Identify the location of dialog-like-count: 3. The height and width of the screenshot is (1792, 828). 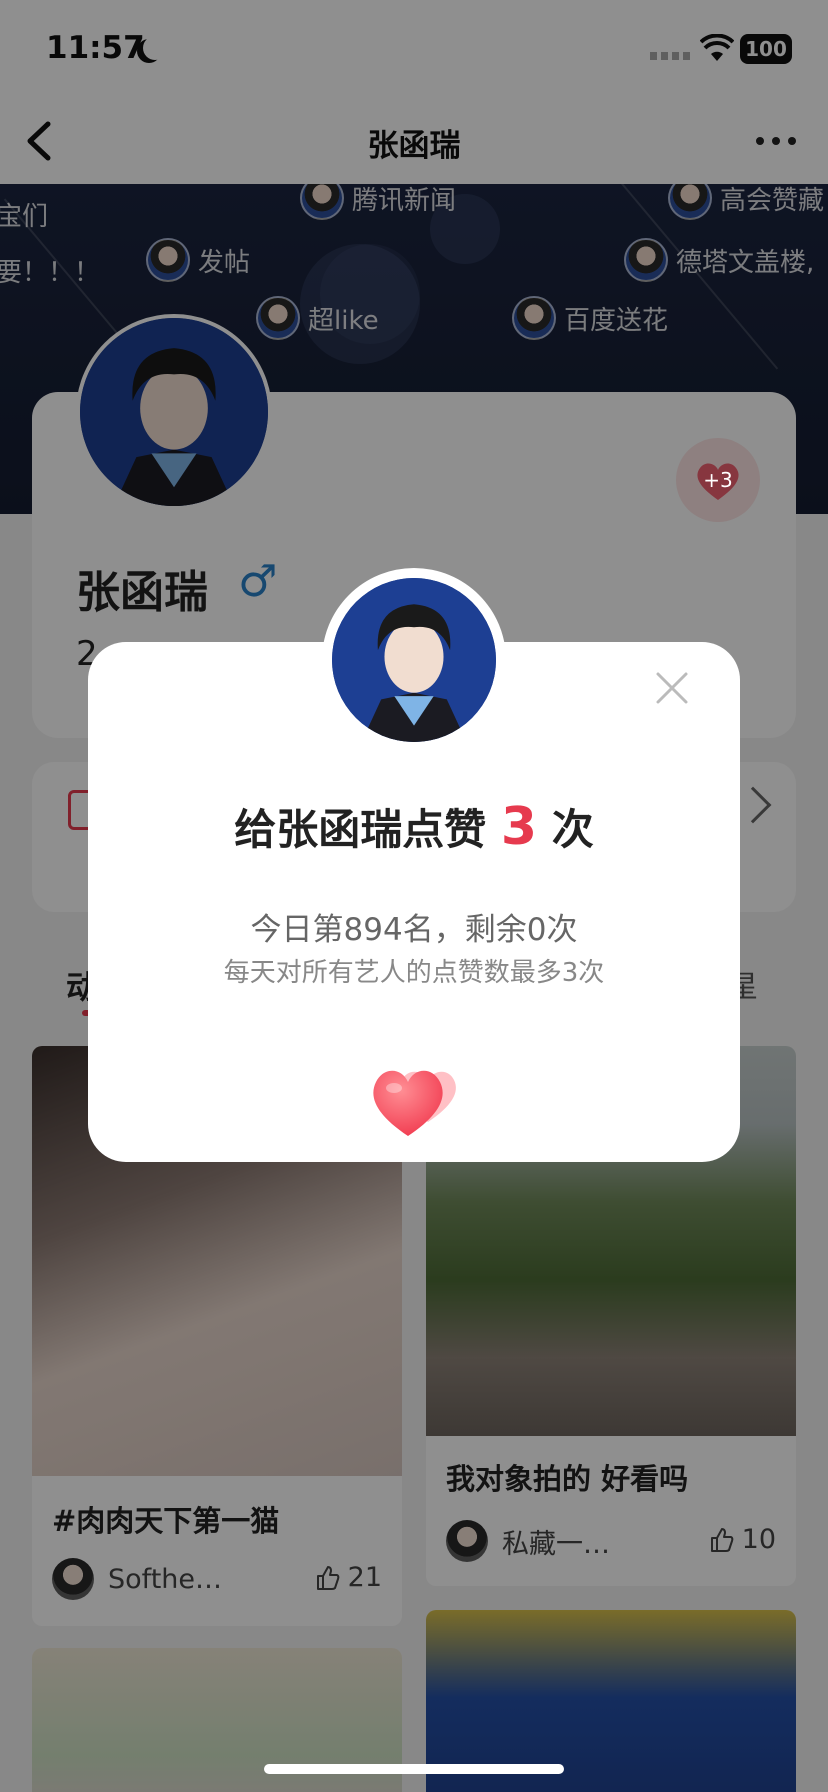
(519, 827).